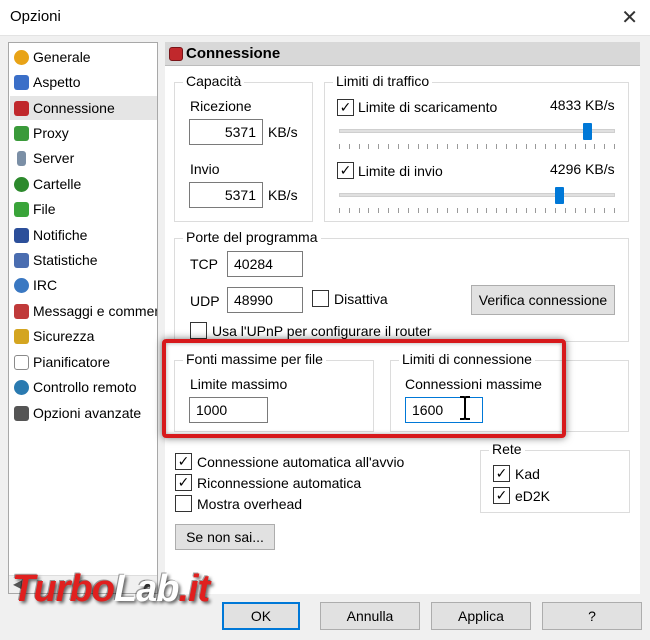 This screenshot has width=650, height=640. What do you see at coordinates (226, 132) in the screenshot?
I see `download-capacity-input` at bounding box center [226, 132].